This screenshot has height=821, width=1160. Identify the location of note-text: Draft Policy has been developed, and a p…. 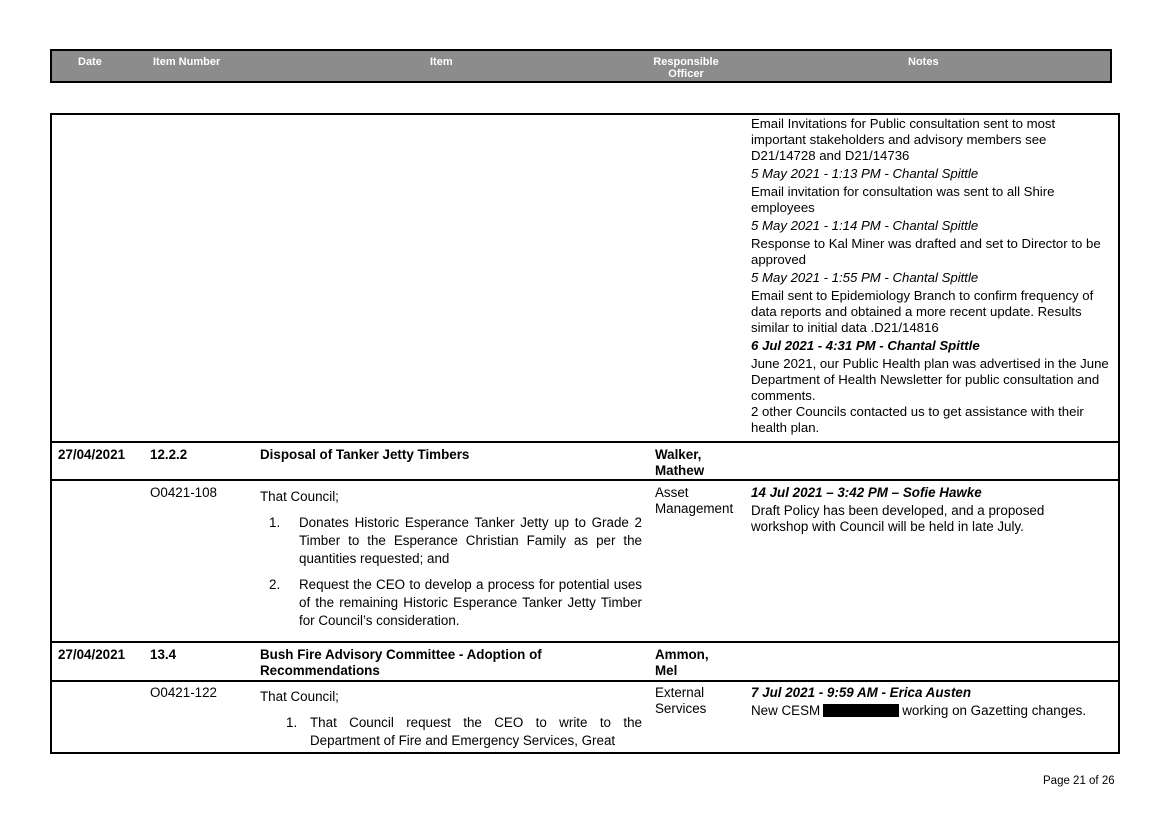
(898, 518).